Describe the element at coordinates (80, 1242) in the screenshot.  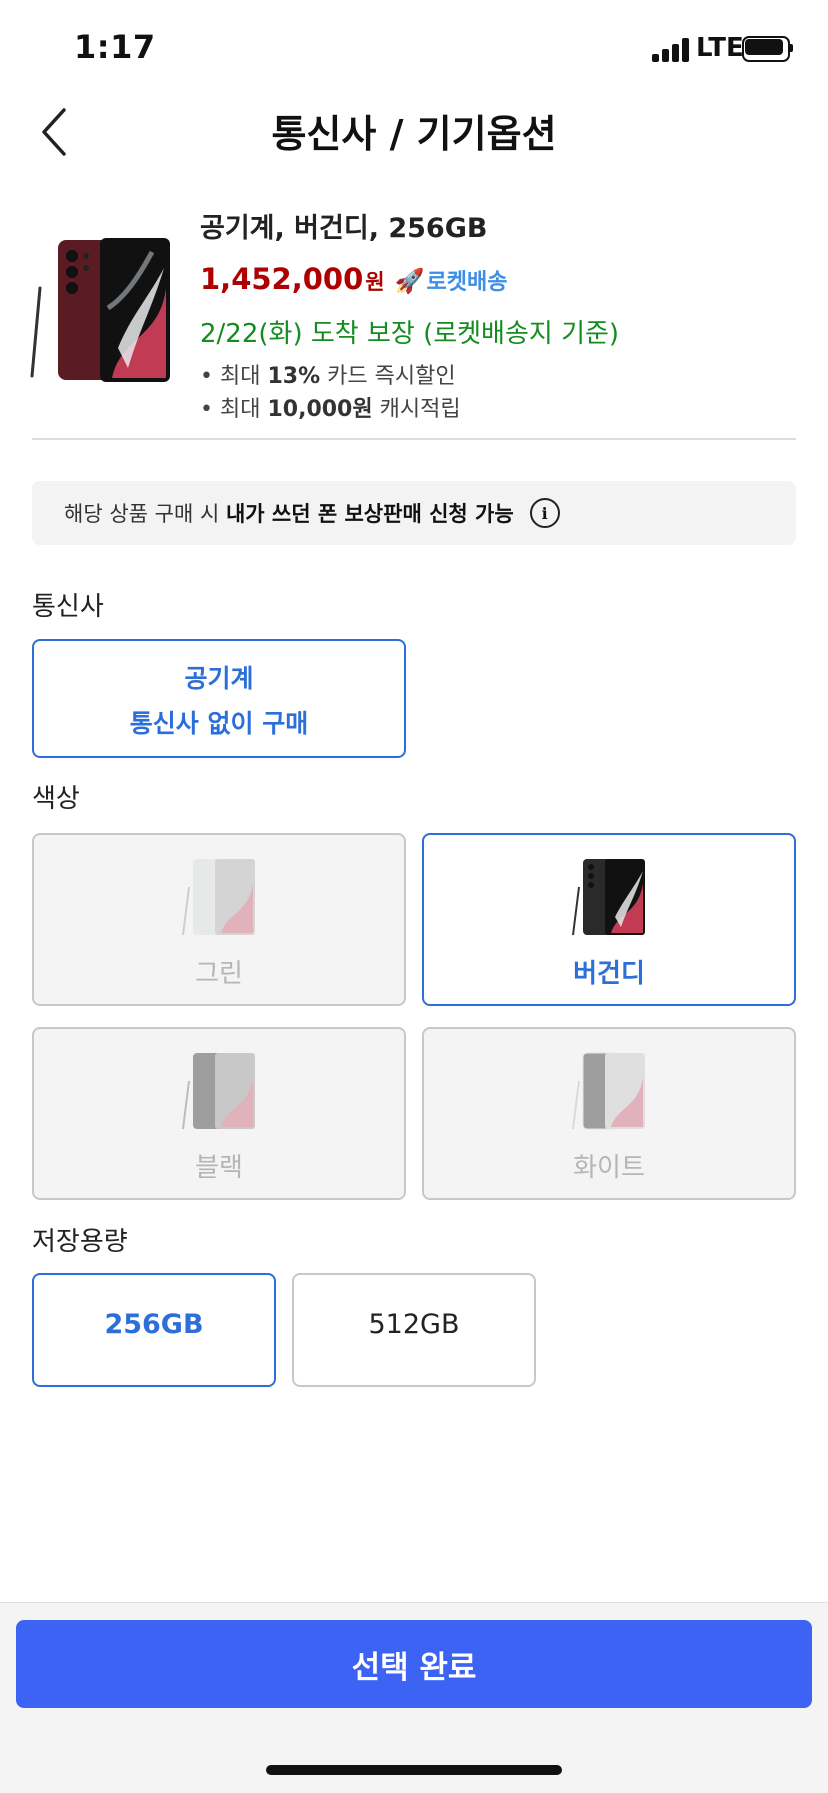
I see `storage-section-label: 저장용량` at that location.